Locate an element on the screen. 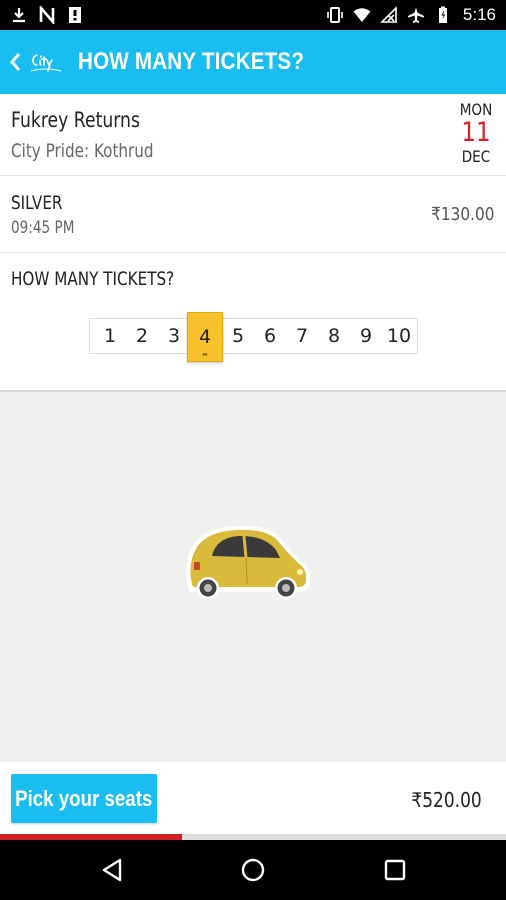 This screenshot has width=506, height=900. seat-class-info: SILVER 09:45 PM ₹130.00 is located at coordinates (253, 214).